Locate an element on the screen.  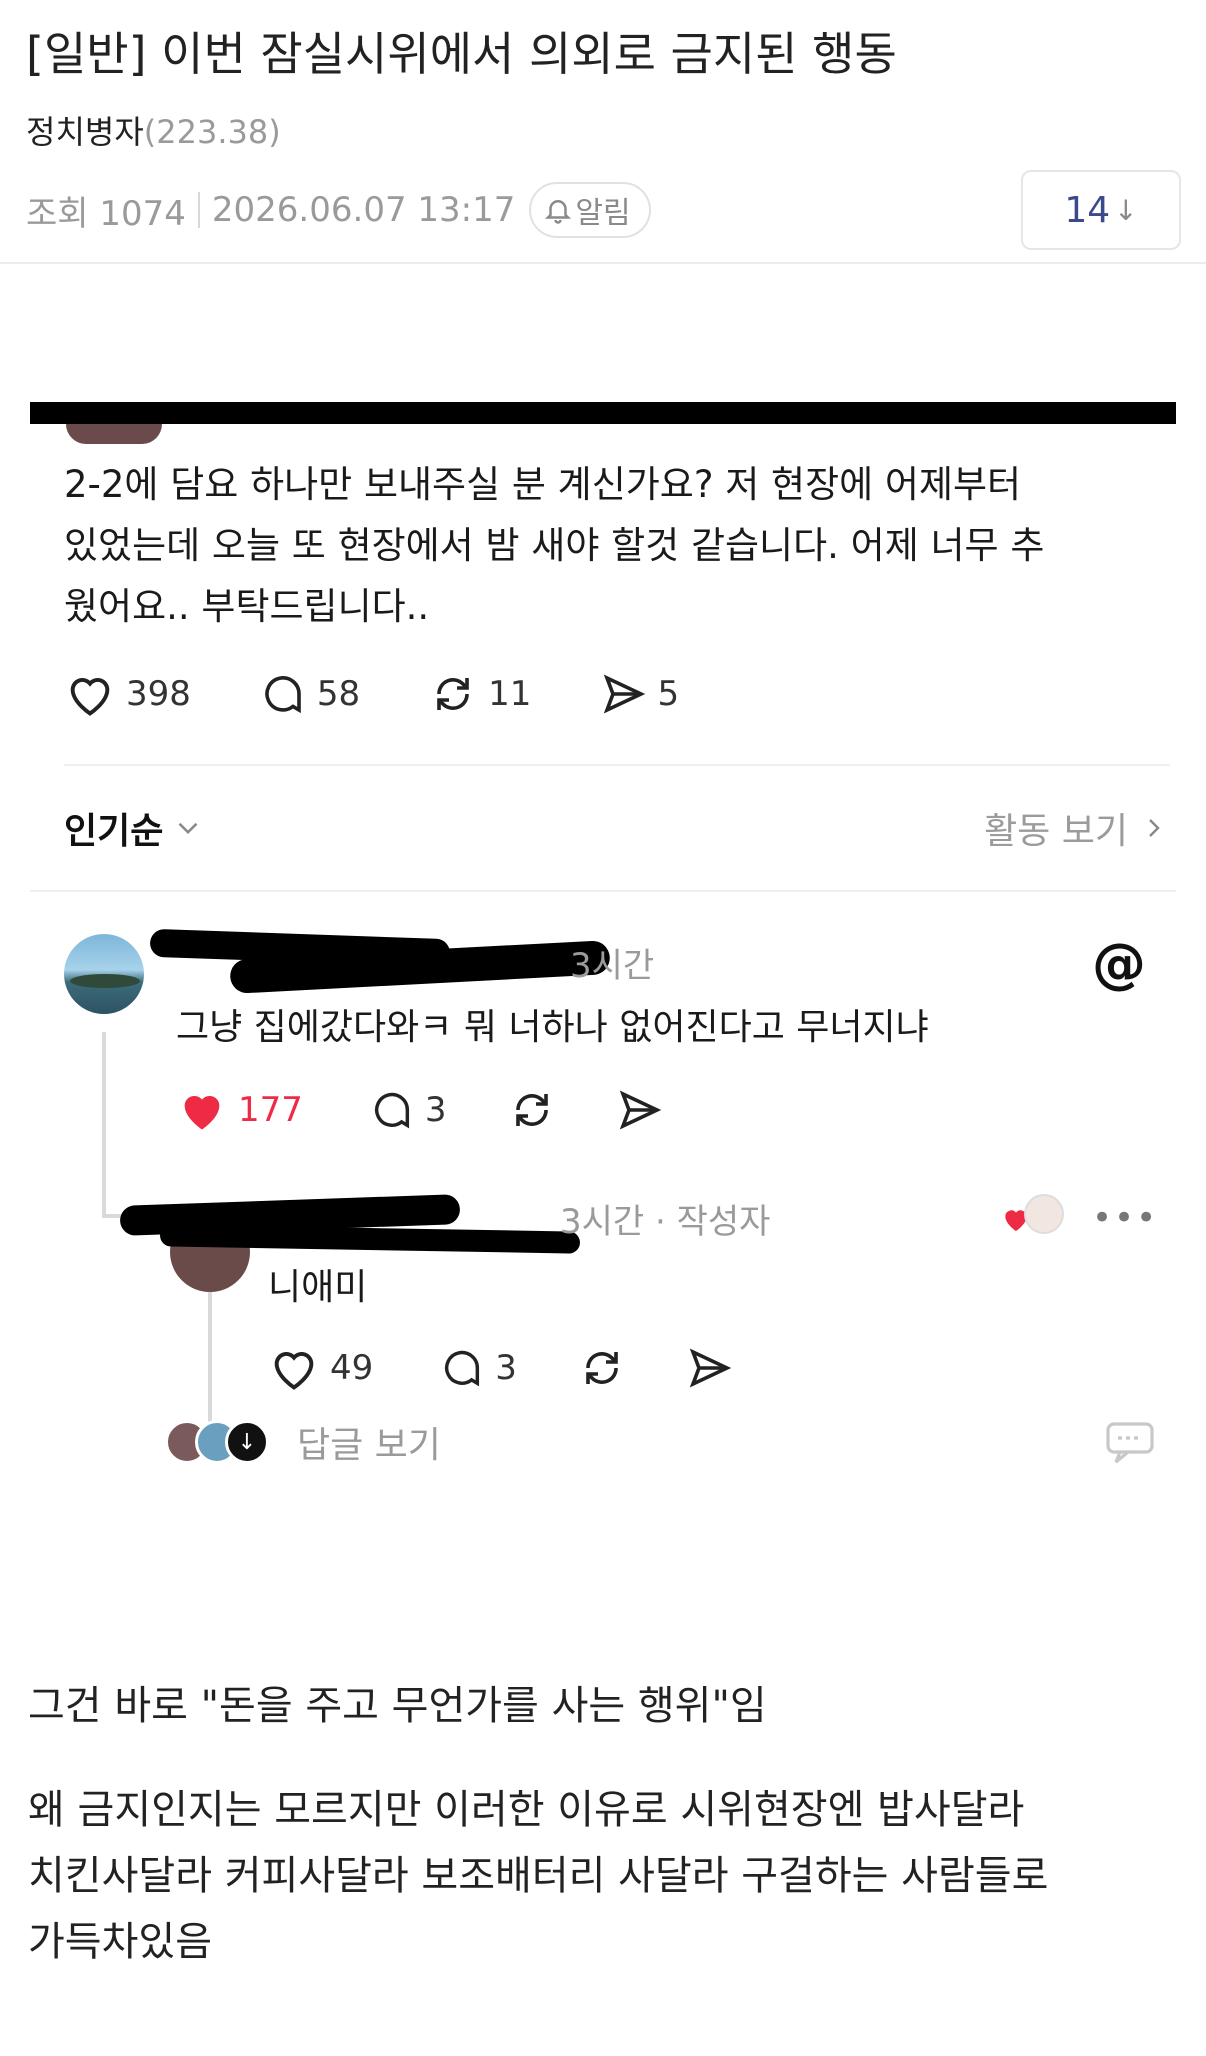
comment-text: 그냥 집에갔다와ㅋ 뭐 너하나 없어진다고 무너지냐 is located at coordinates (552, 1027).